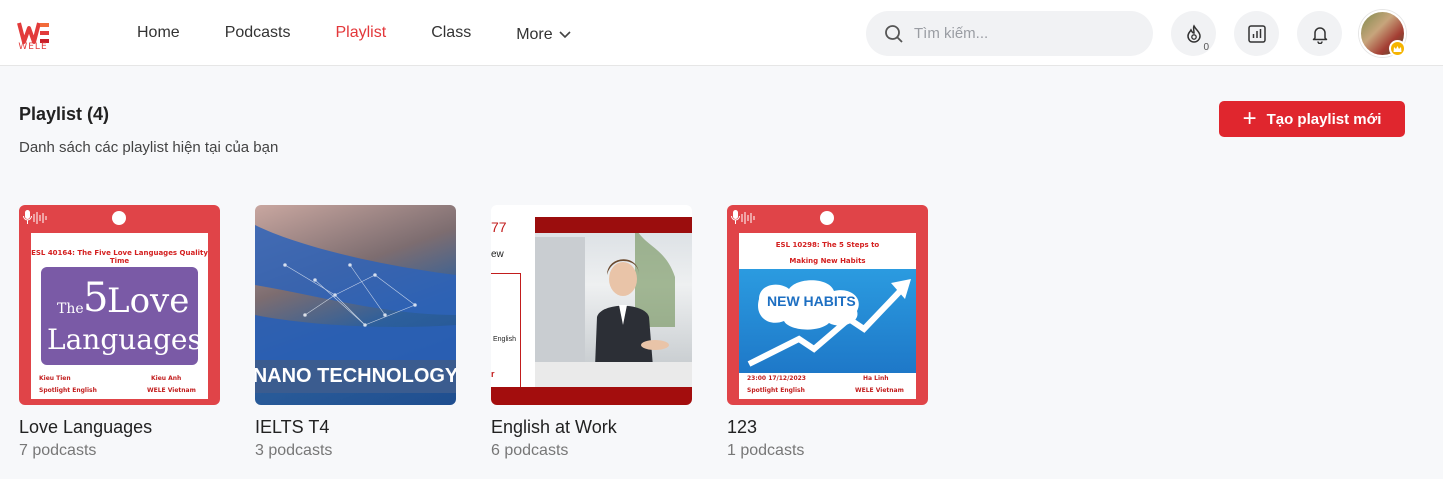  Describe the element at coordinates (149, 147) in the screenshot. I see `page-subtitle: Danh sách các playlist hiện tại của bạn` at that location.